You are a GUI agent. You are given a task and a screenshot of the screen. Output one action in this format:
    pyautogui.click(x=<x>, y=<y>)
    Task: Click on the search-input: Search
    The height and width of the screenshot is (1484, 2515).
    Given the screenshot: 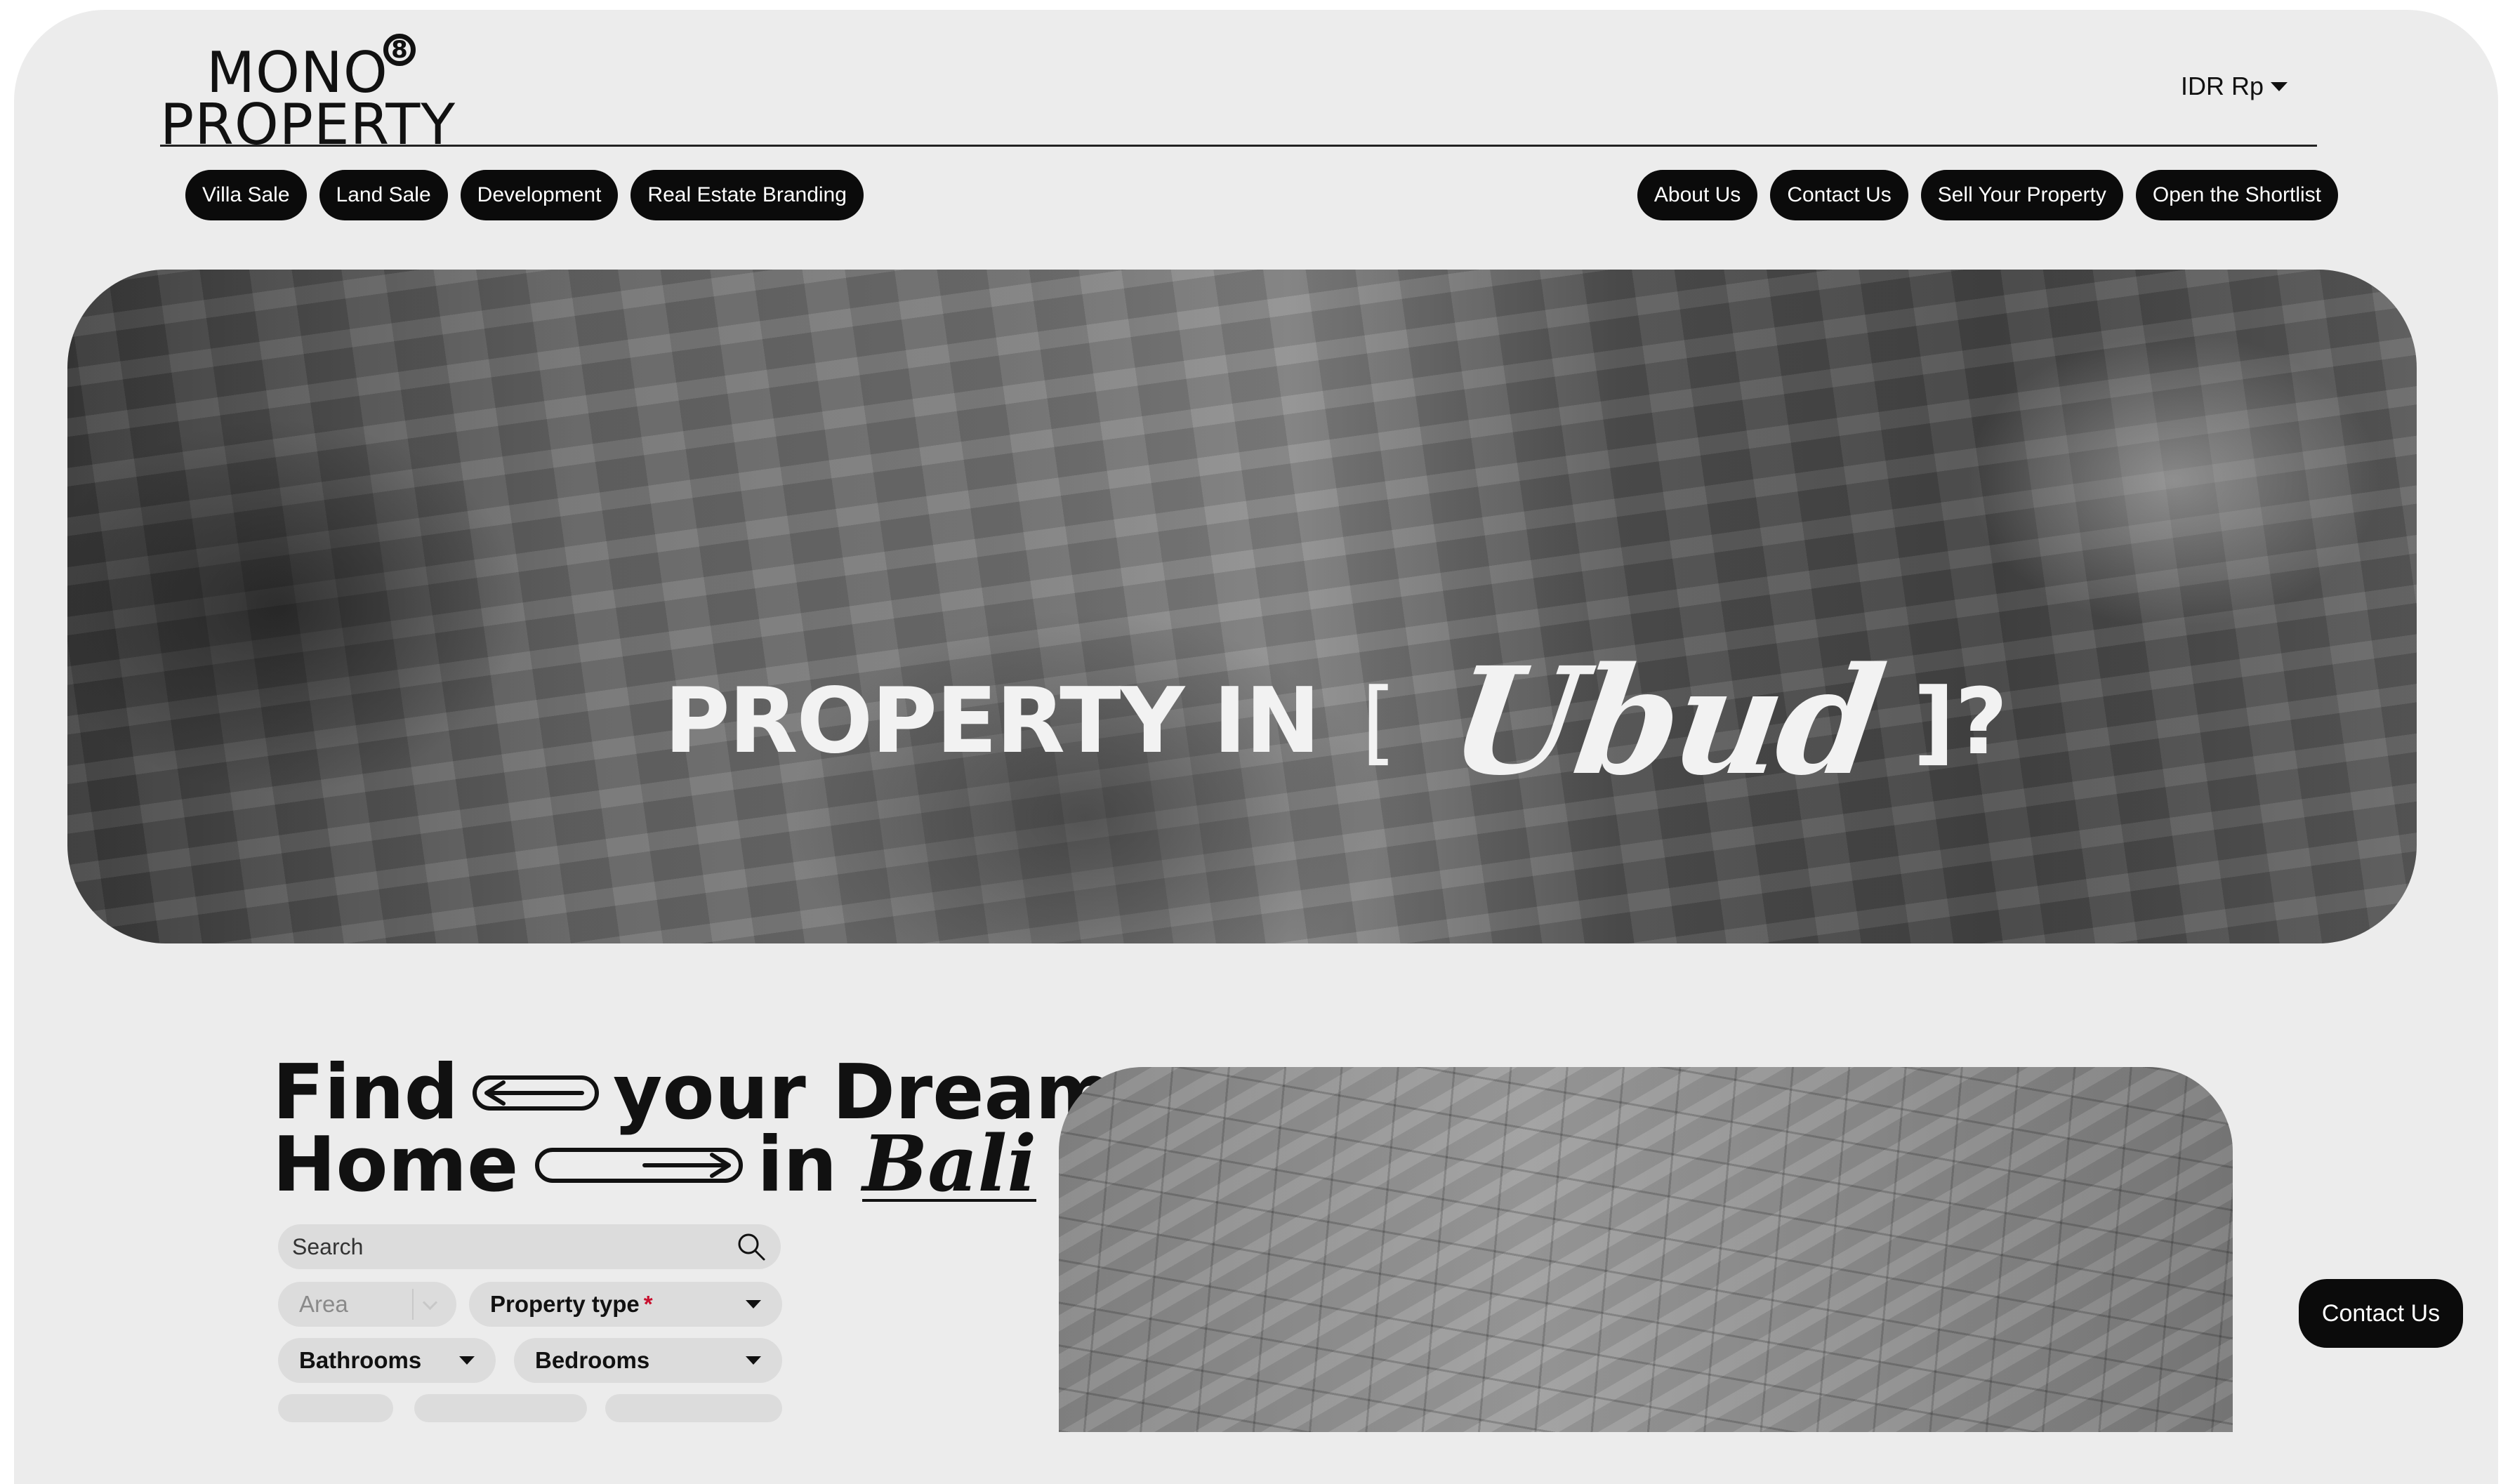 What is the action you would take?
    pyautogui.click(x=529, y=1246)
    